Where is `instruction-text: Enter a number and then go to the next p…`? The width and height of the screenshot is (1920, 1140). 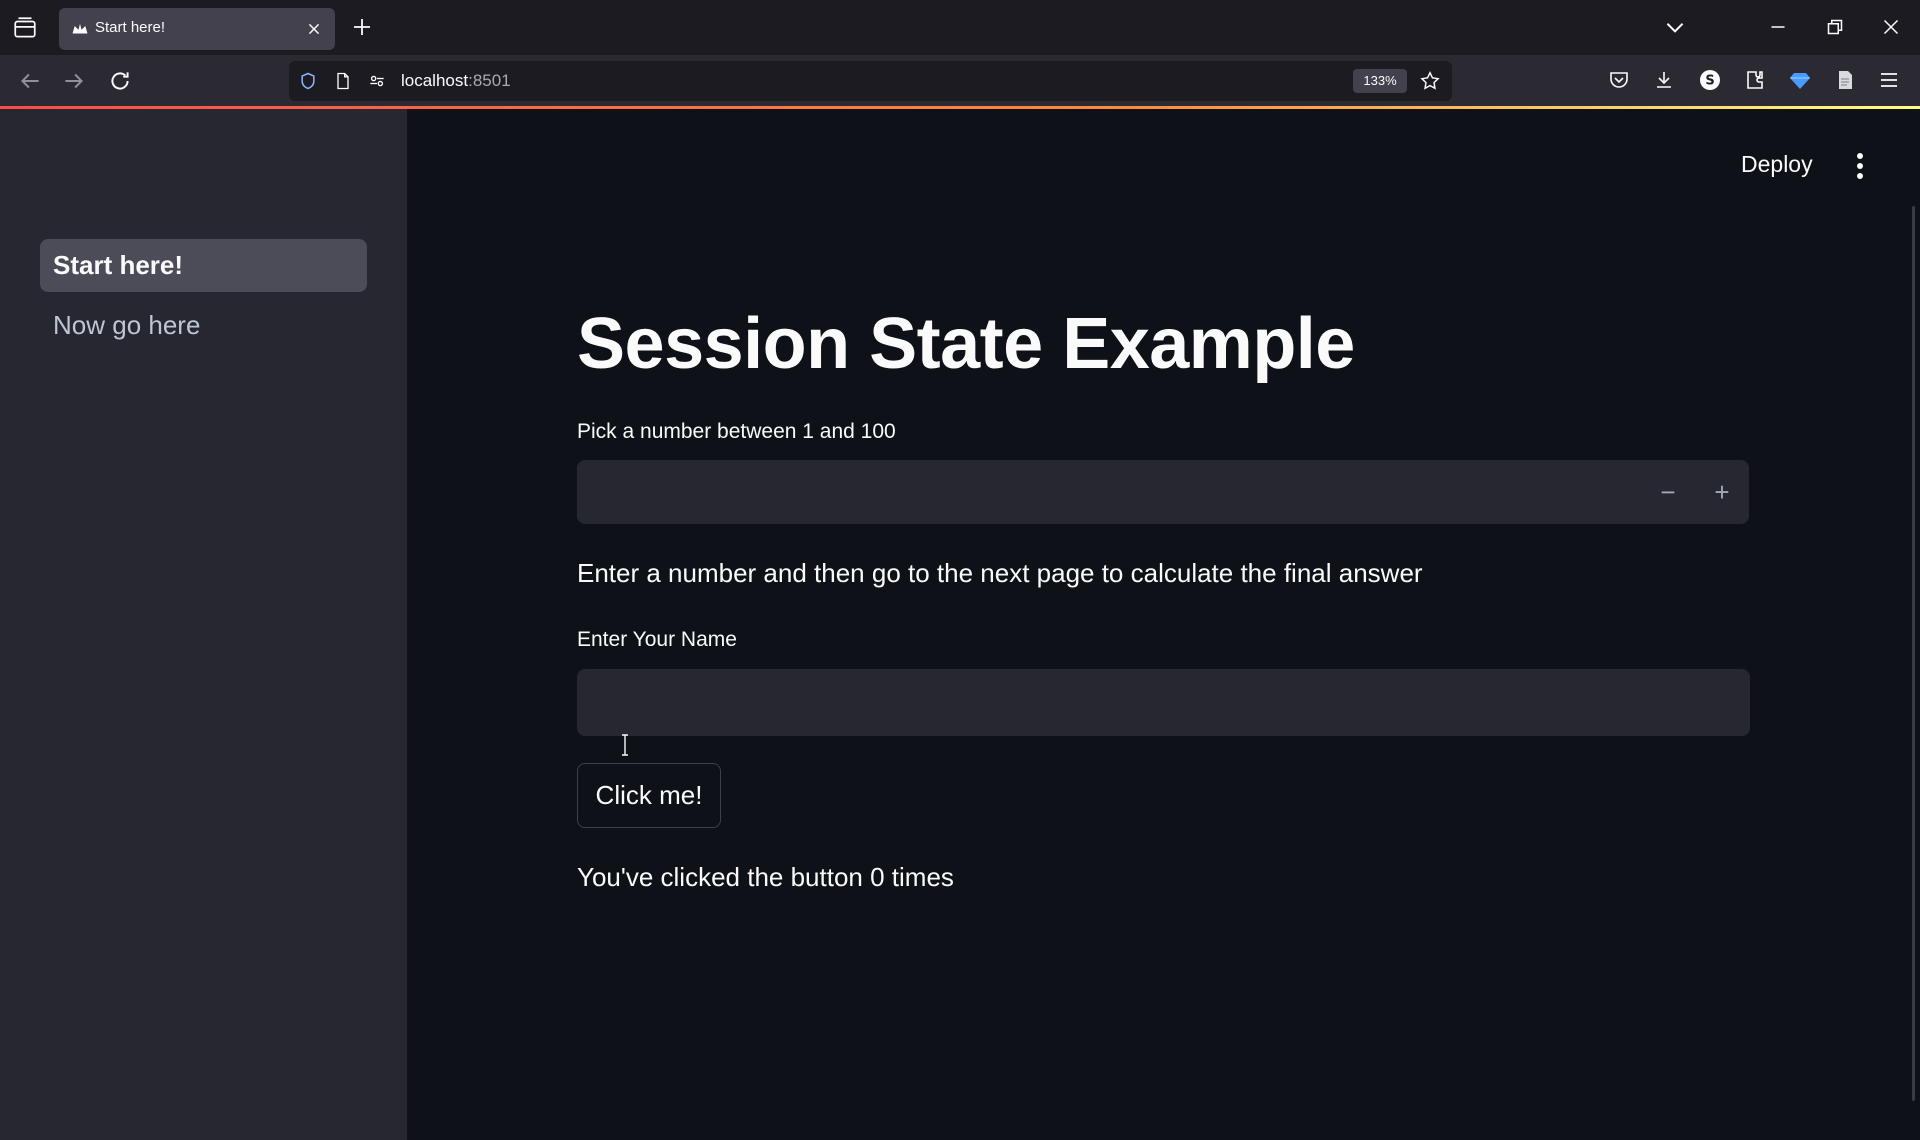
instruction-text: Enter a number and then go to the next p… is located at coordinates (1000, 573).